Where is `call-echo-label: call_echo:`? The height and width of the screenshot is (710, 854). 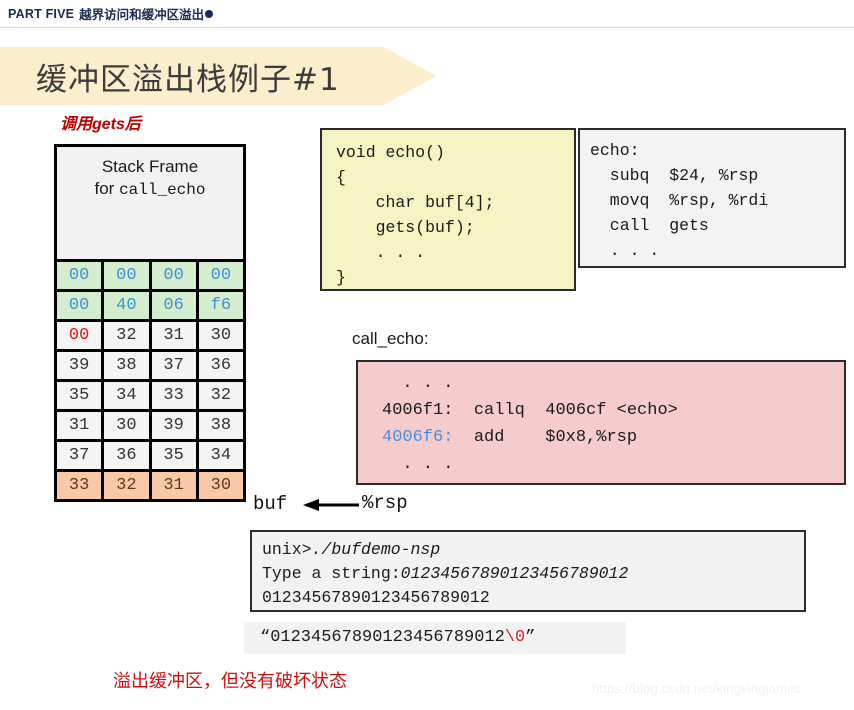 call-echo-label: call_echo: is located at coordinates (390, 338).